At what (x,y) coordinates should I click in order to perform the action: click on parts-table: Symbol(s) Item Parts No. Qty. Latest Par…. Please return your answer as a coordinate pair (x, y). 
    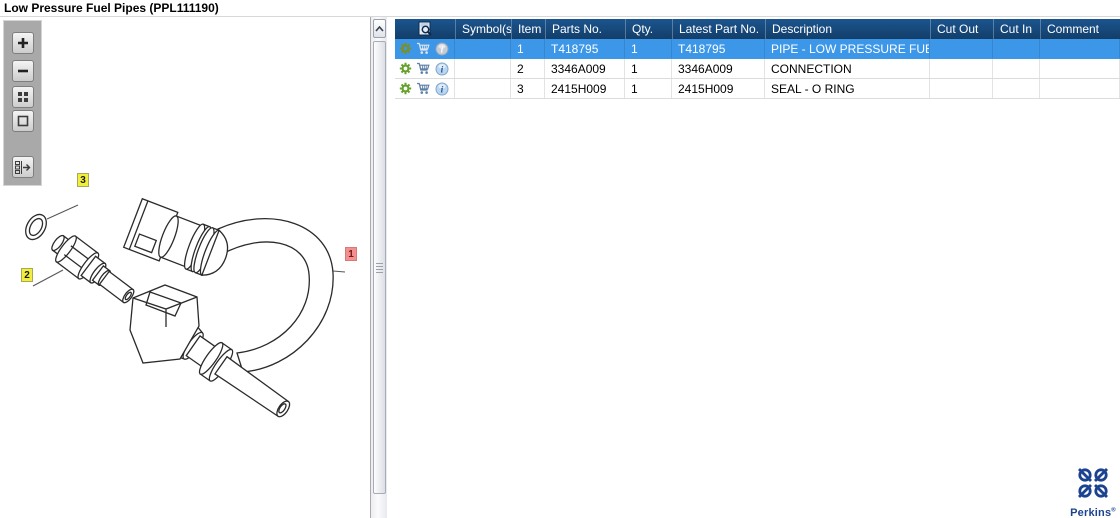
    Looking at the image, I should click on (757, 59).